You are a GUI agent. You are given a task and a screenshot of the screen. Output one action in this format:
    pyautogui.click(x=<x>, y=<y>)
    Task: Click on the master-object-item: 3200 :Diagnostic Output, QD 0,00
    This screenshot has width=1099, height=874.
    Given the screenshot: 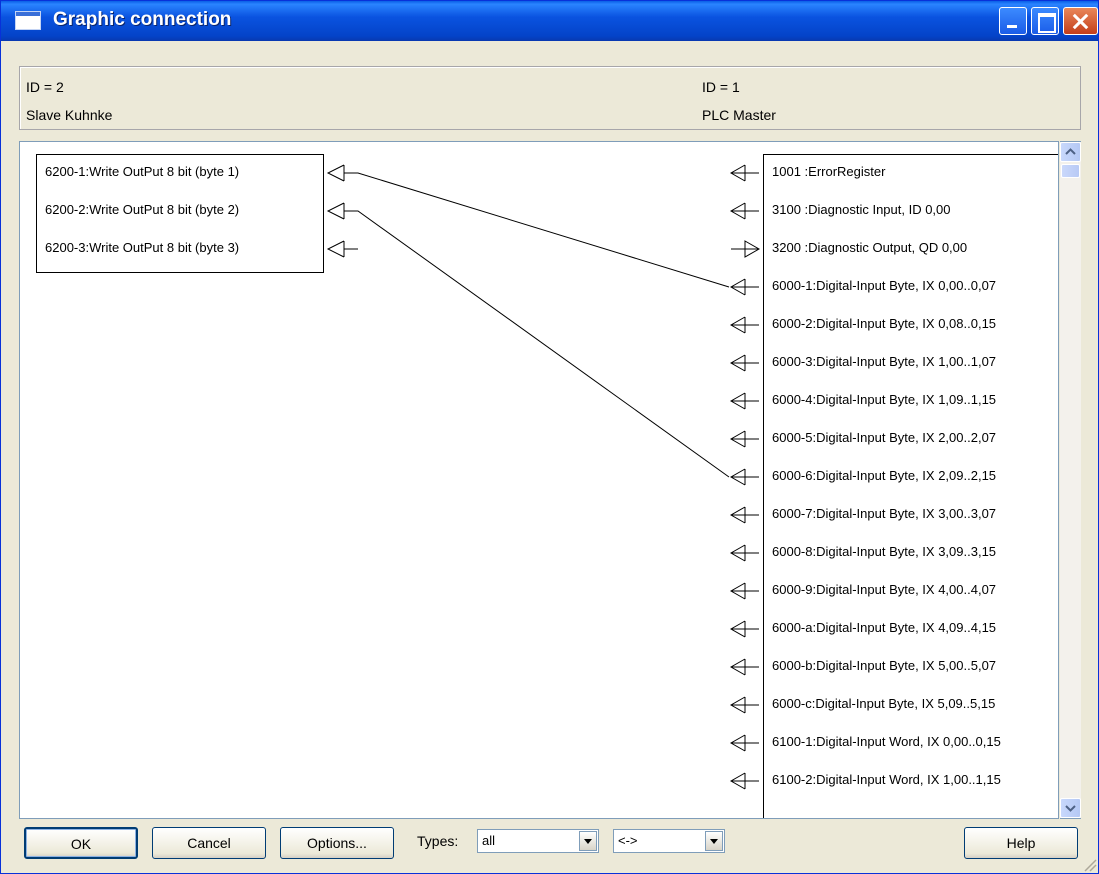 What is the action you would take?
    pyautogui.click(x=913, y=247)
    